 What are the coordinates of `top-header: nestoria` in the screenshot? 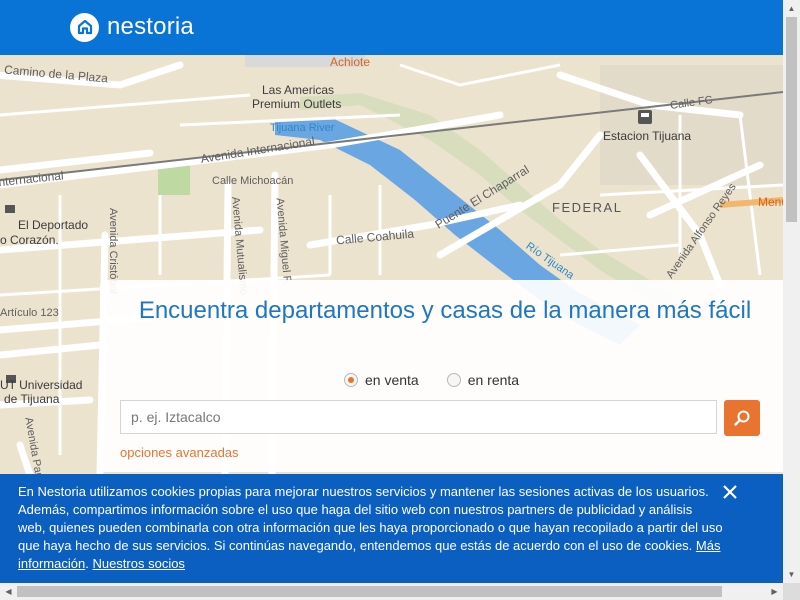 It's located at (391, 27).